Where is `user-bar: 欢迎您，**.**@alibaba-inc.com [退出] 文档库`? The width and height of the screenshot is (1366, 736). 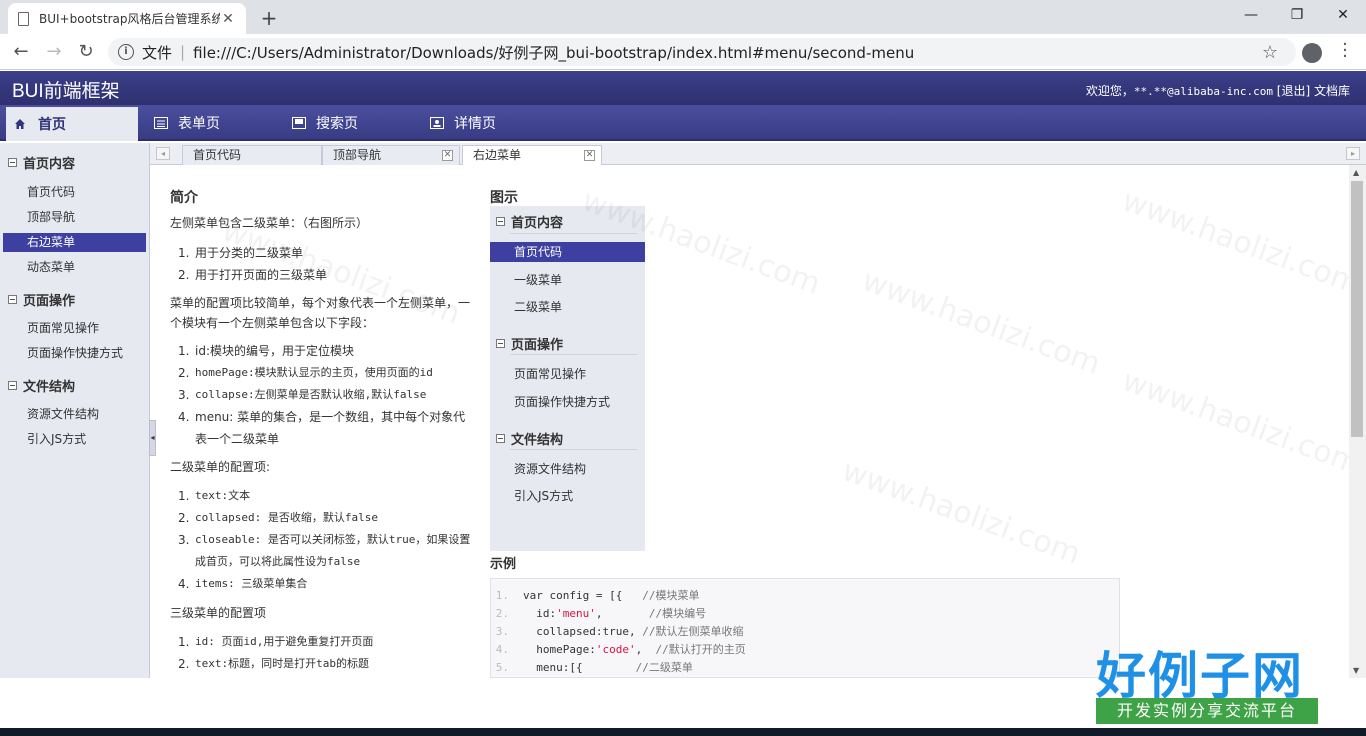 user-bar: 欢迎您，**.**@alibaba-inc.com [退出] 文档库 is located at coordinates (1218, 90).